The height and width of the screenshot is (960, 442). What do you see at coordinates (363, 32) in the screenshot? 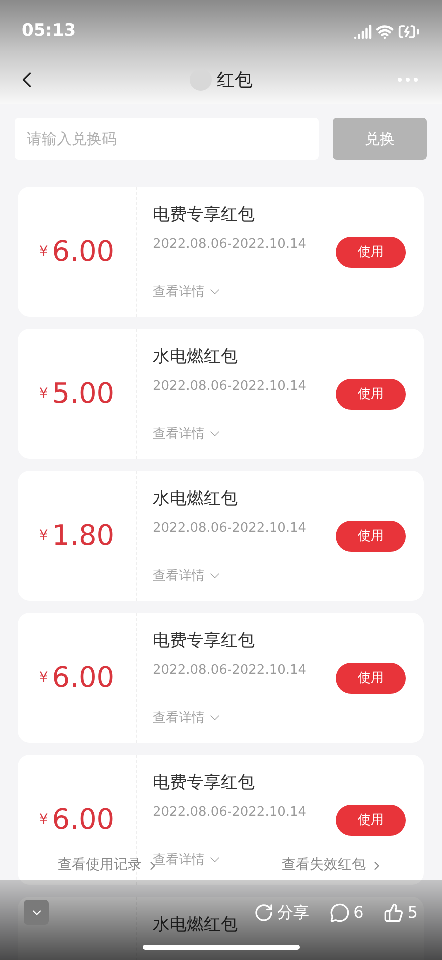
I see `signal-icon` at bounding box center [363, 32].